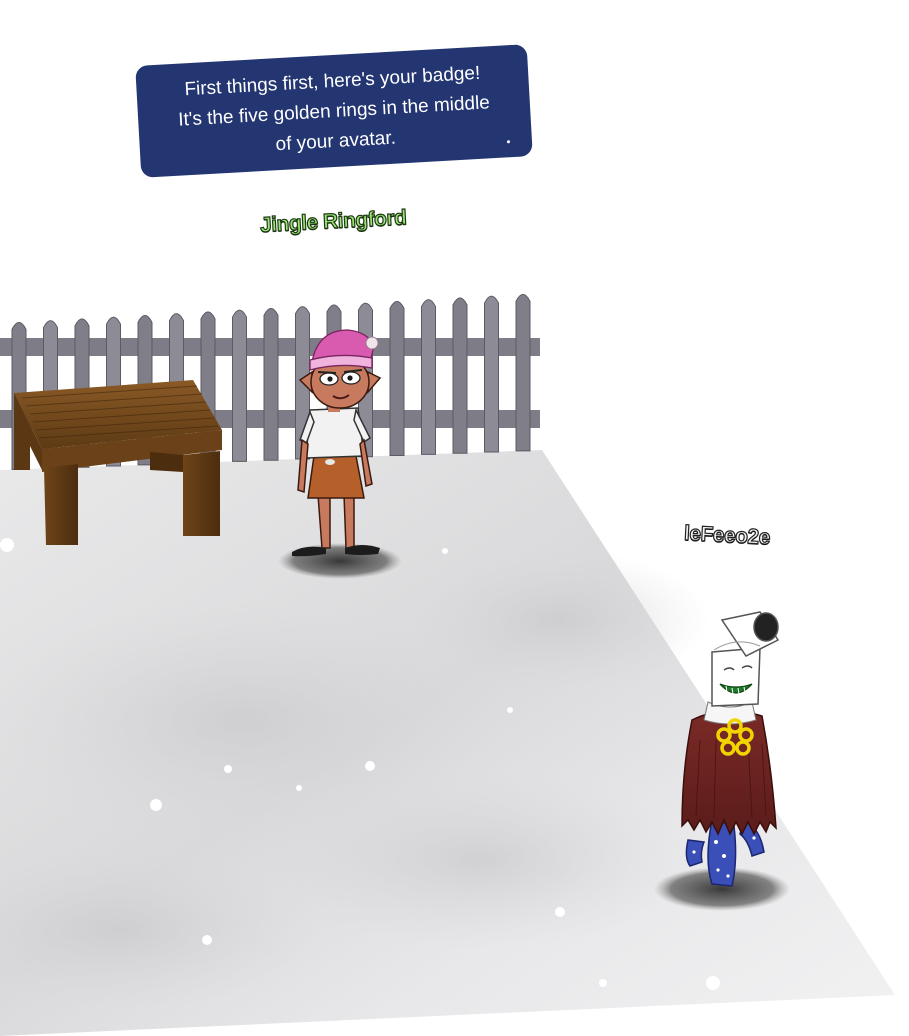  I want to click on marshmallow-head, so click(745, 659).